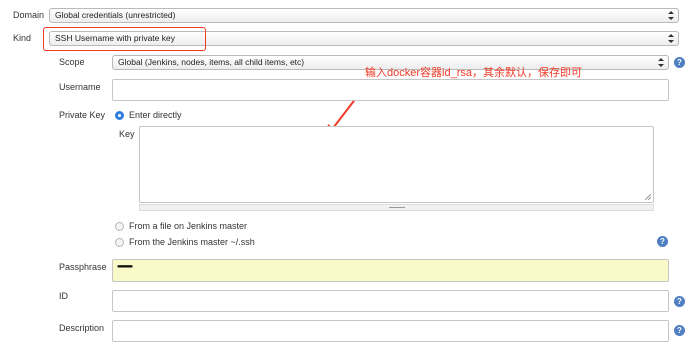 The height and width of the screenshot is (347, 699). What do you see at coordinates (63, 296) in the screenshot?
I see `id-label: ID` at bounding box center [63, 296].